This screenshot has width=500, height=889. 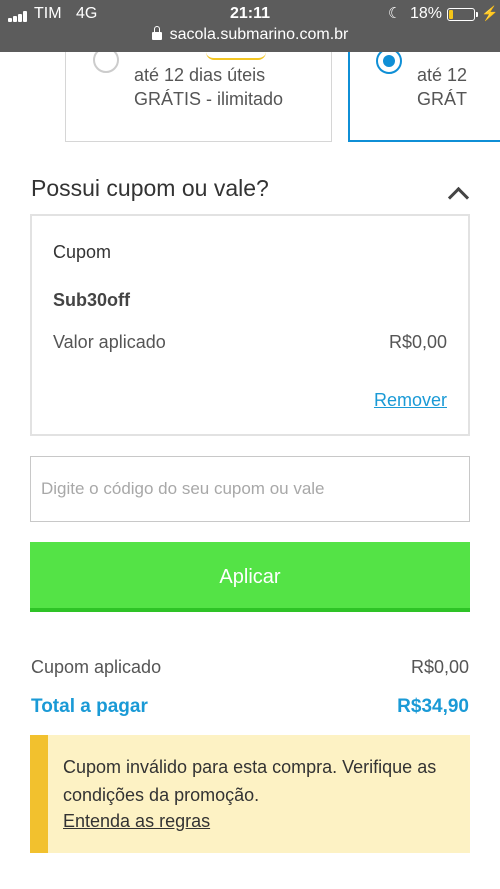 I want to click on coupon-applied-label: Cupom aplicado, so click(x=96, y=667).